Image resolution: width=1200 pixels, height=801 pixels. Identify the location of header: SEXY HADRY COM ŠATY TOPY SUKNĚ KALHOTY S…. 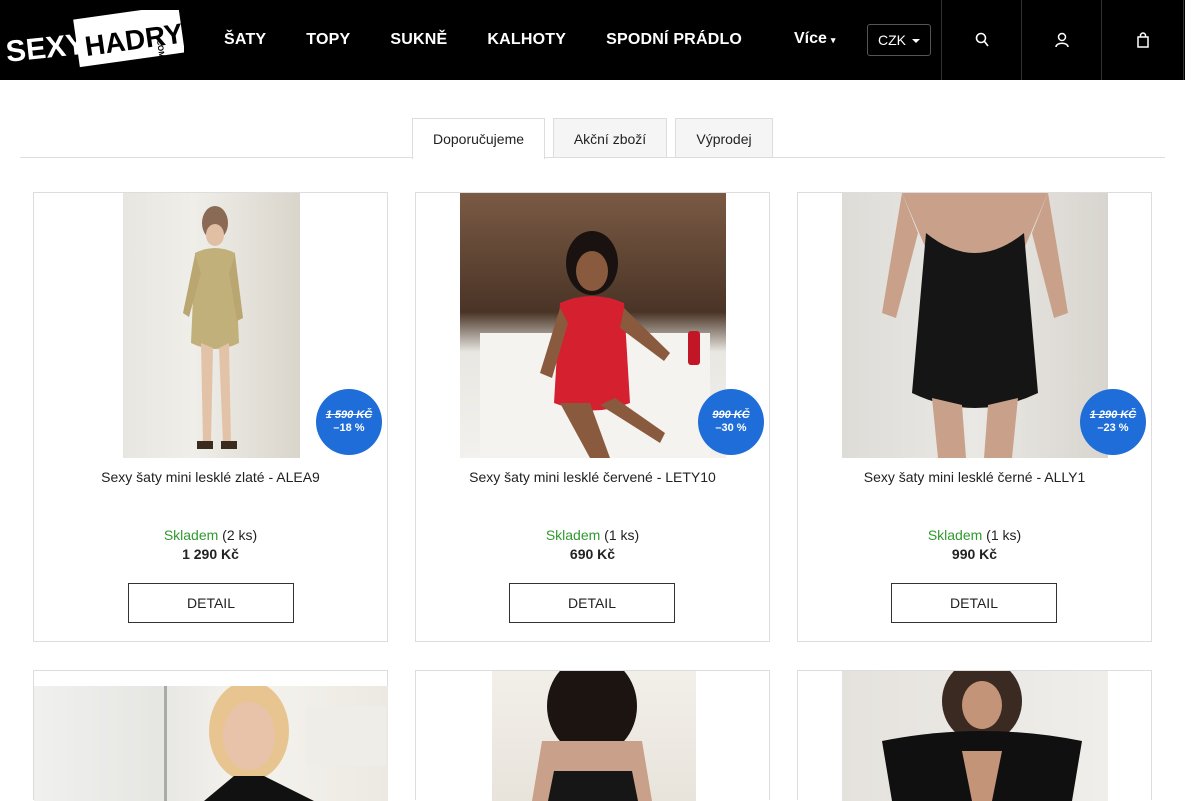
(592, 40).